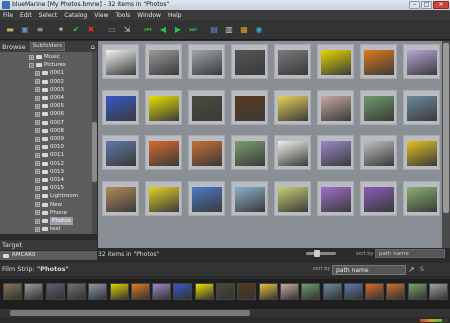 The width and height of the screenshot is (450, 323). What do you see at coordinates (149, 15) in the screenshot?
I see `menu-window: Window` at bounding box center [149, 15].